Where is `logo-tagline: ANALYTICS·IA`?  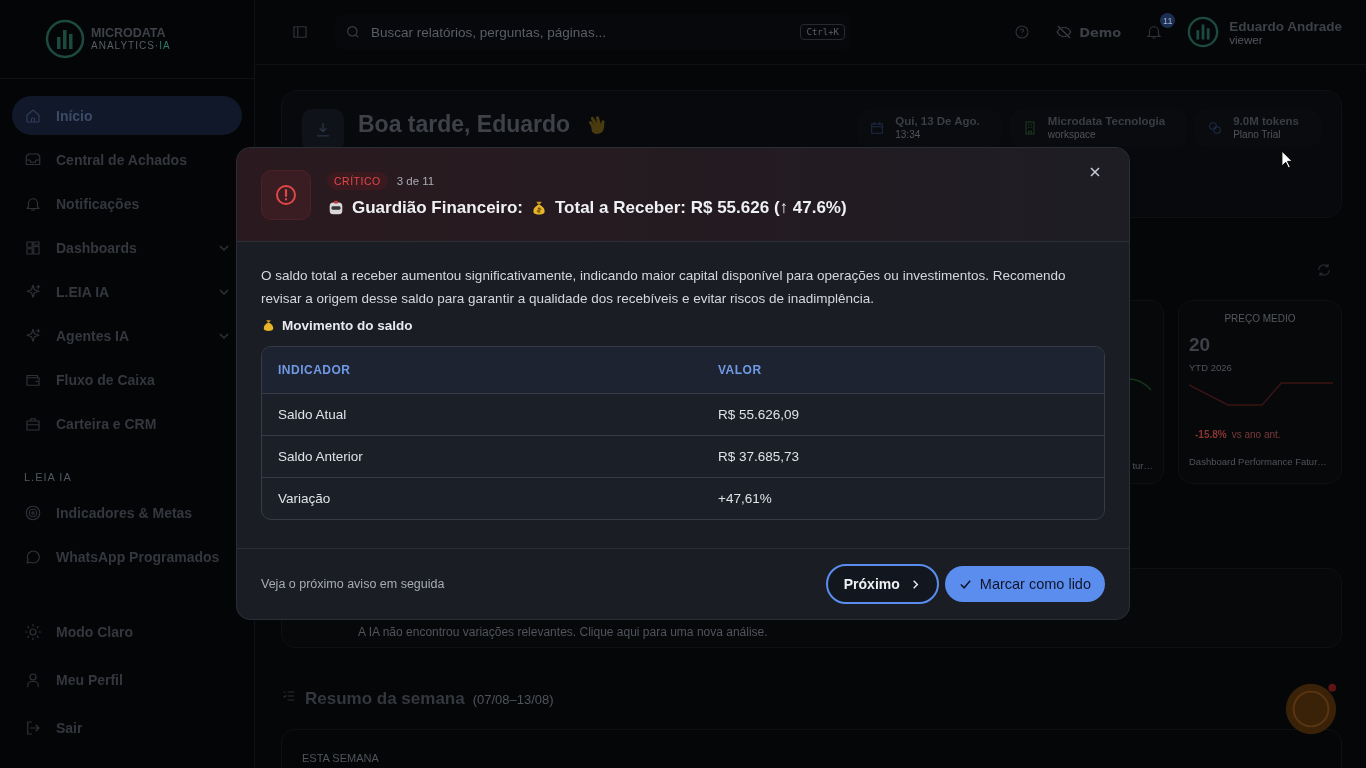 logo-tagline: ANALYTICS·IA is located at coordinates (131, 46).